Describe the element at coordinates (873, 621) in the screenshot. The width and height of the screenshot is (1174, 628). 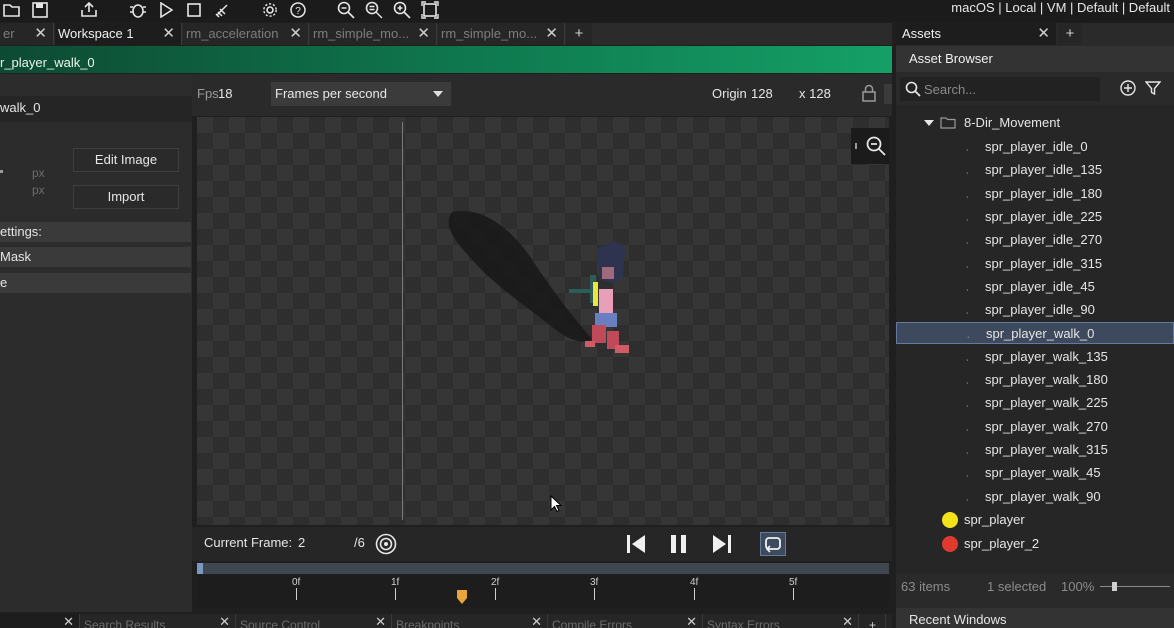
I see `add-output-tab-button: +` at that location.